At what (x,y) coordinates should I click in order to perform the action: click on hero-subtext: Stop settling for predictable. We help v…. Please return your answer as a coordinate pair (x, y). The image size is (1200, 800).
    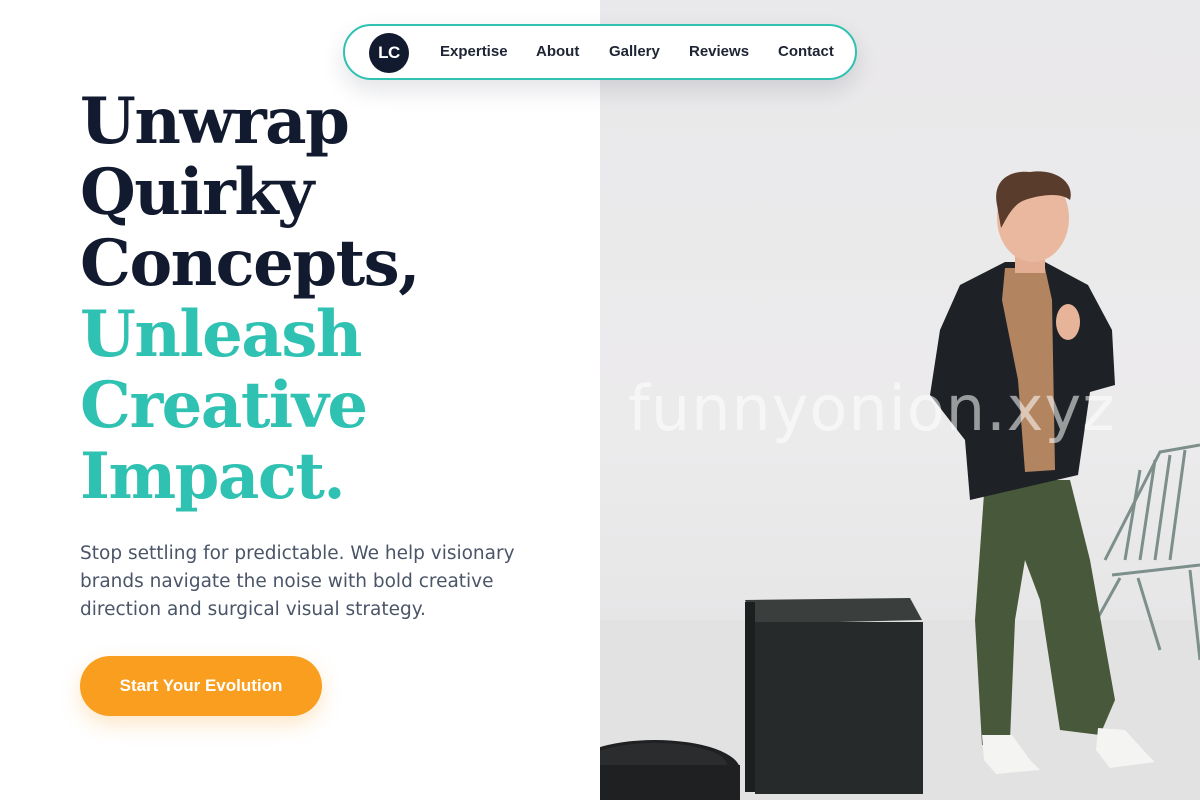
    Looking at the image, I should click on (297, 581).